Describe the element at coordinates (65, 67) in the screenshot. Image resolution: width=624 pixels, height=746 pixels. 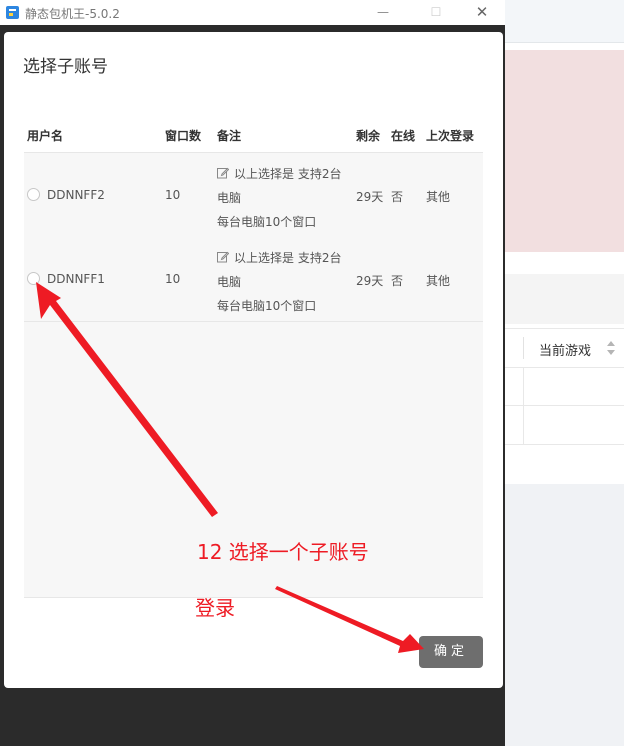
I see `dialog-title: 选择子账号` at that location.